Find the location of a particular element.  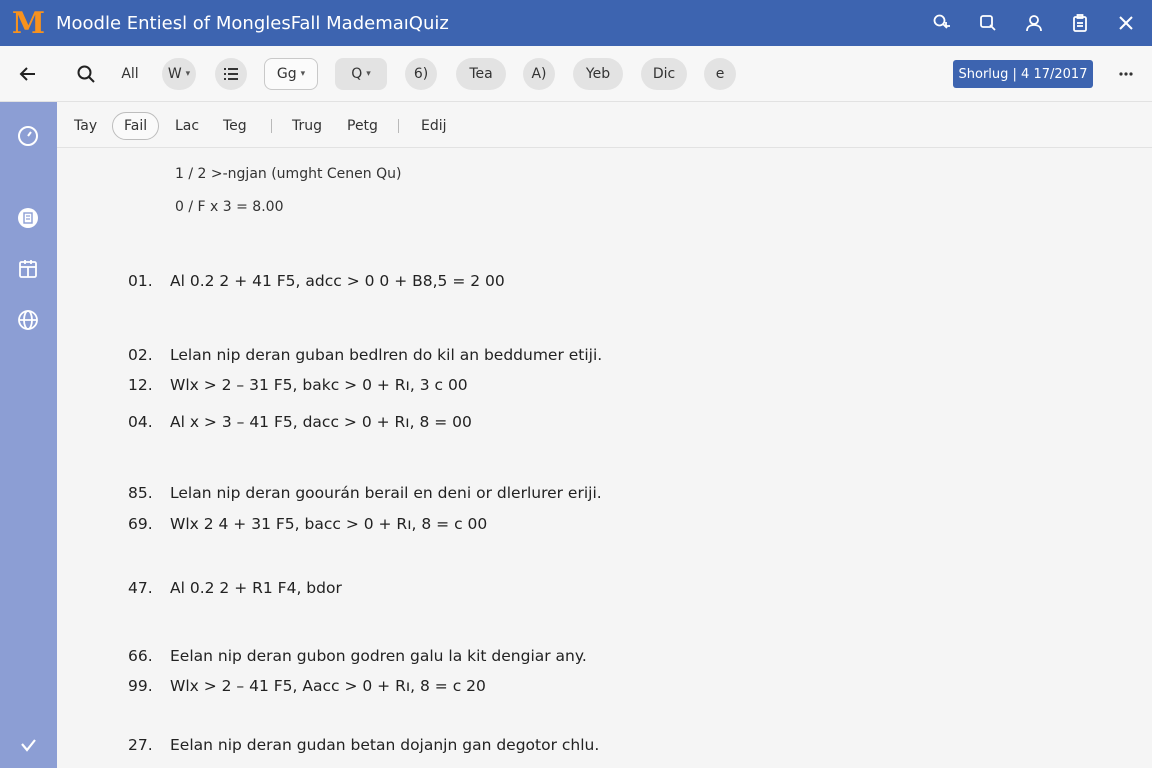

toolbar-w-label: W is located at coordinates (174, 74).